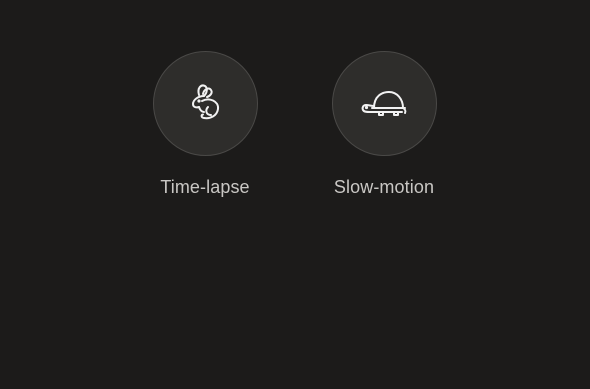 The height and width of the screenshot is (389, 590). I want to click on time-lapse-button, so click(205, 103).